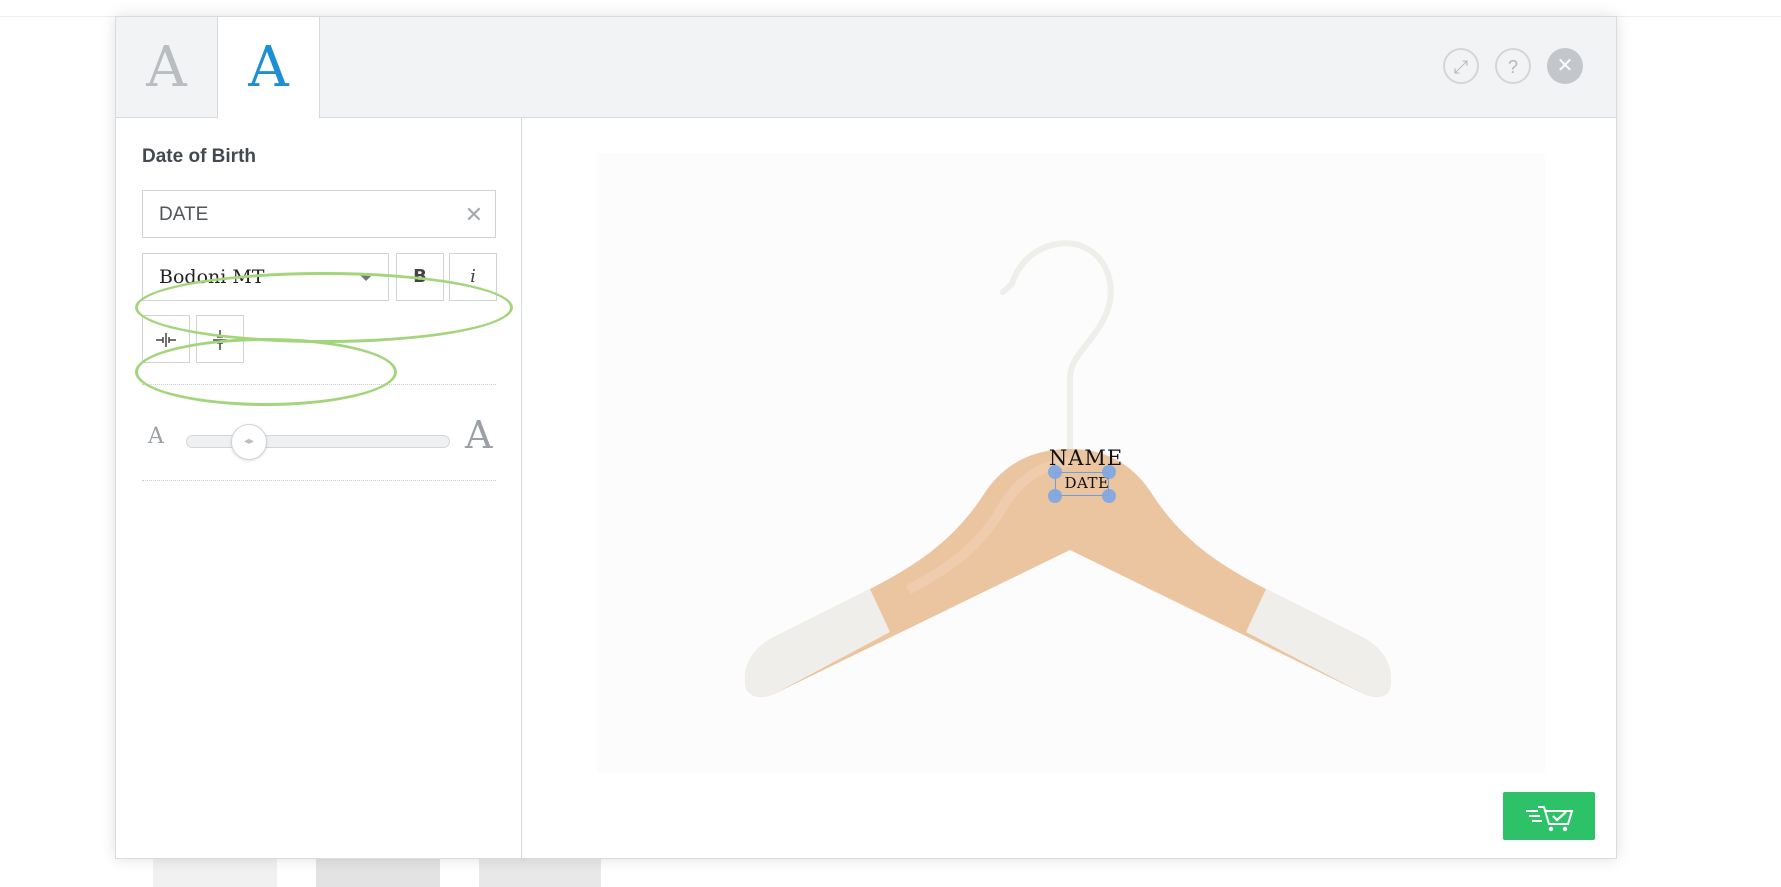 This screenshot has height=887, width=1781. I want to click on center-horizontal-button, so click(166, 339).